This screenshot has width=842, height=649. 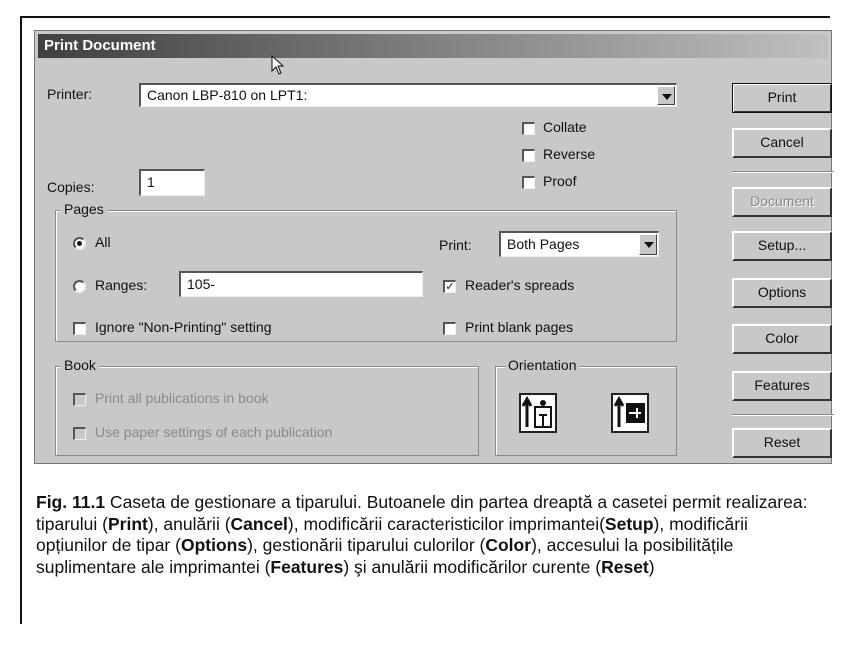 I want to click on use-paper-settings-checkbox, so click(x=79, y=433).